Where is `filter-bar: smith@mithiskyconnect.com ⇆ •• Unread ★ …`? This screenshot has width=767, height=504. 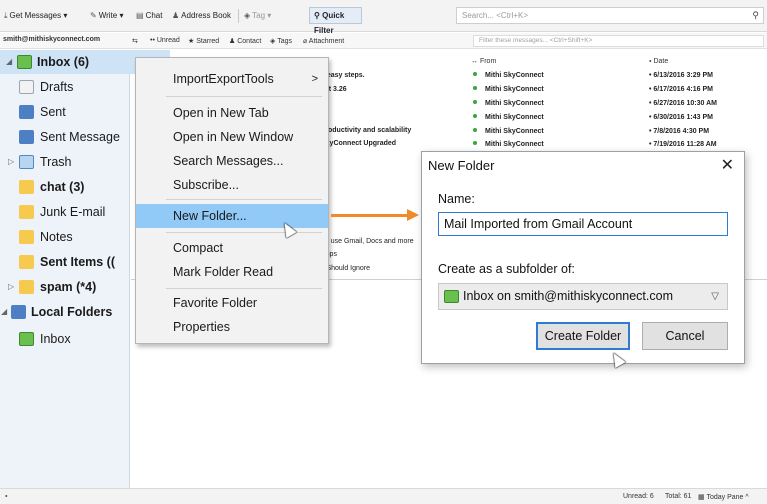 filter-bar: smith@mithiskyconnect.com ⇆ •• Unread ★ … is located at coordinates (383, 41).